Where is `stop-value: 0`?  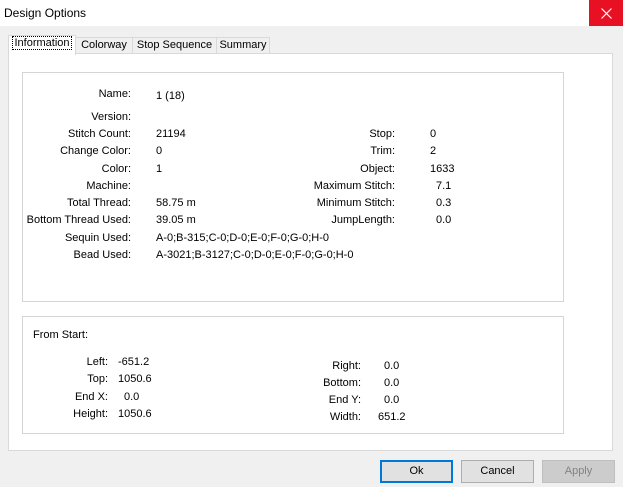 stop-value: 0 is located at coordinates (433, 134).